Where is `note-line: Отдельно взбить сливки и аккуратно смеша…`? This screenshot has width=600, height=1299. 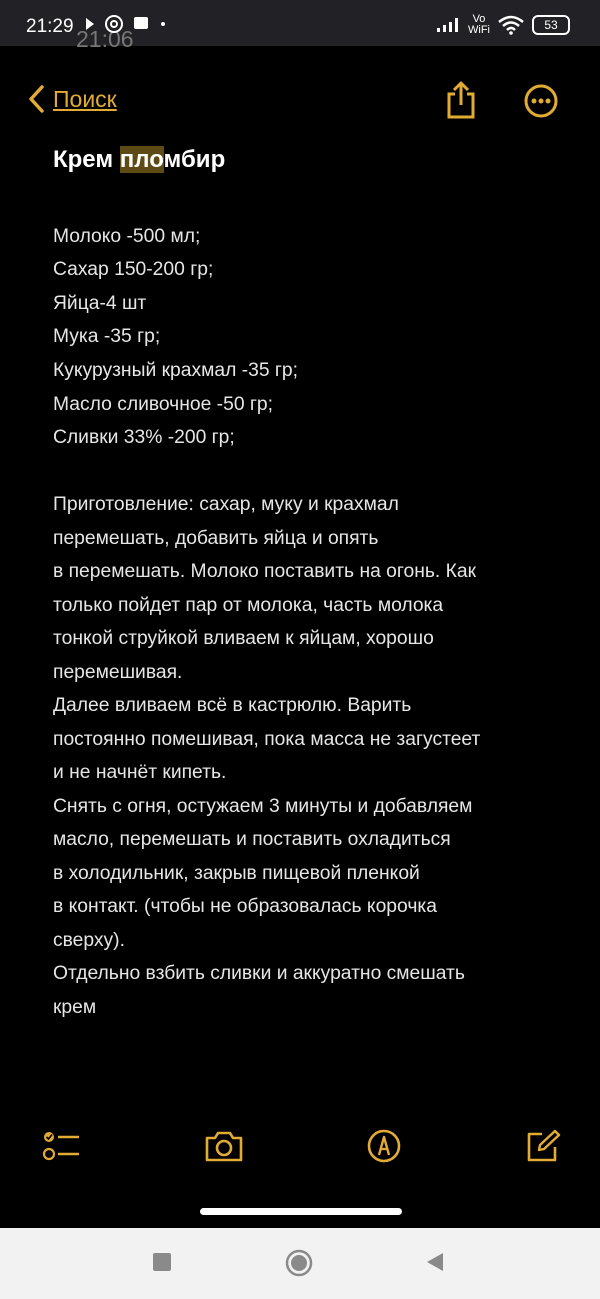 note-line: Отдельно взбить сливки и аккуратно смеша… is located at coordinates (259, 973).